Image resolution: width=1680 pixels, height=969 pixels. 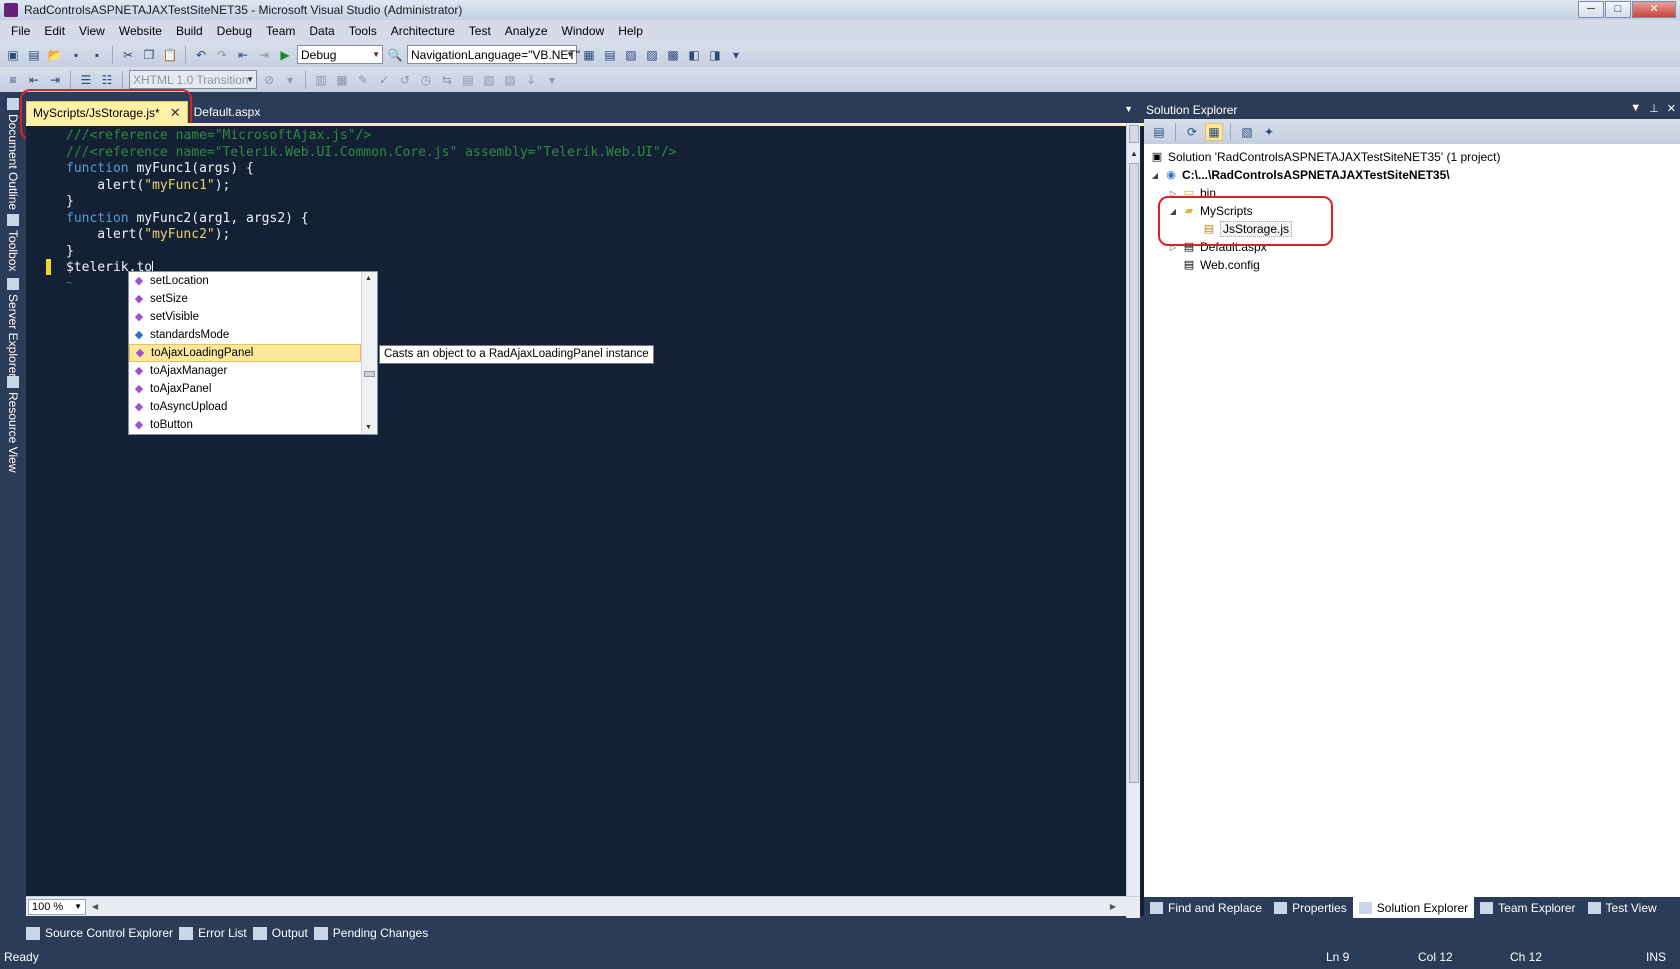 What do you see at coordinates (95, 906) in the screenshot?
I see `scroll-left-icon: ◀` at bounding box center [95, 906].